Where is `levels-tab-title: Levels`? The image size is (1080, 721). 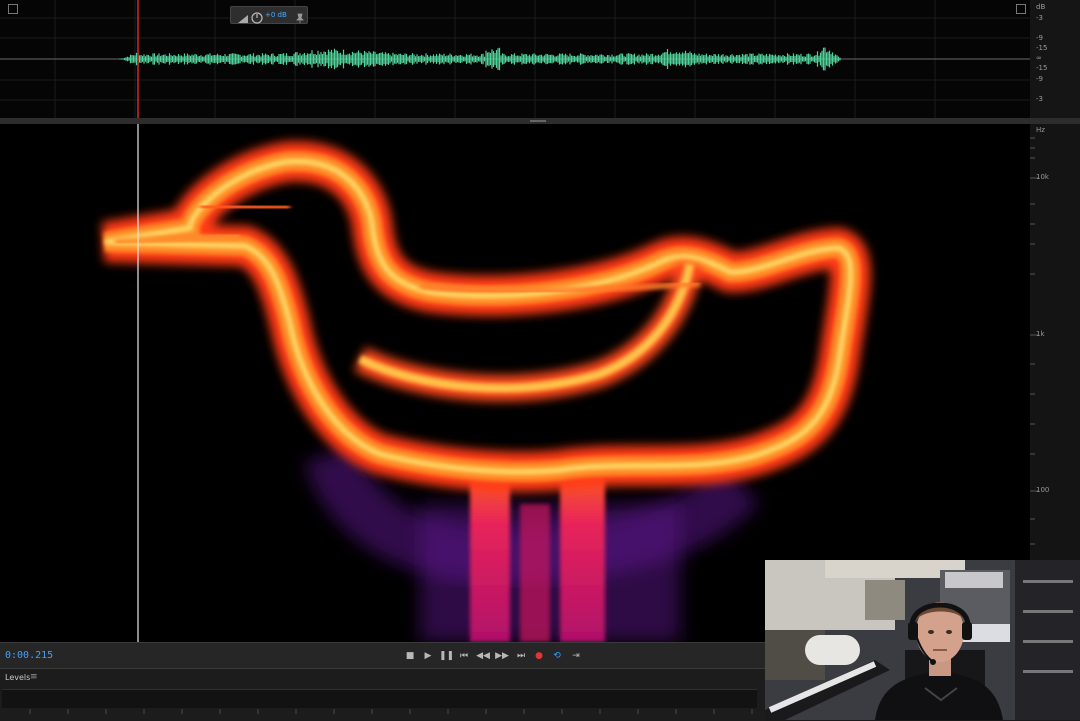 levels-tab-title: Levels is located at coordinates (17, 677).